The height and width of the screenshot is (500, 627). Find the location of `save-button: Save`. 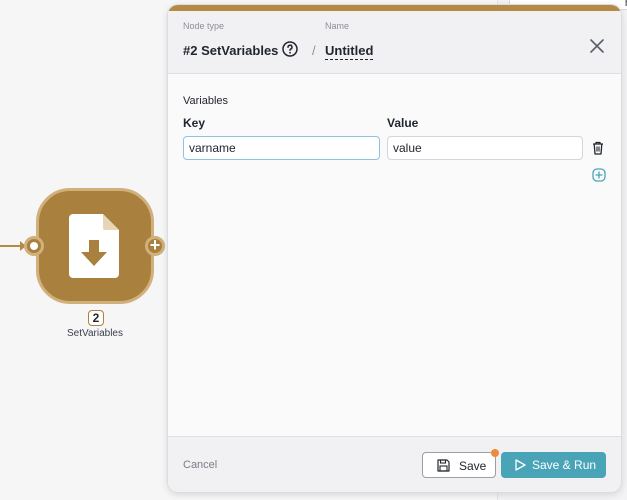

save-button: Save is located at coordinates (460, 463).